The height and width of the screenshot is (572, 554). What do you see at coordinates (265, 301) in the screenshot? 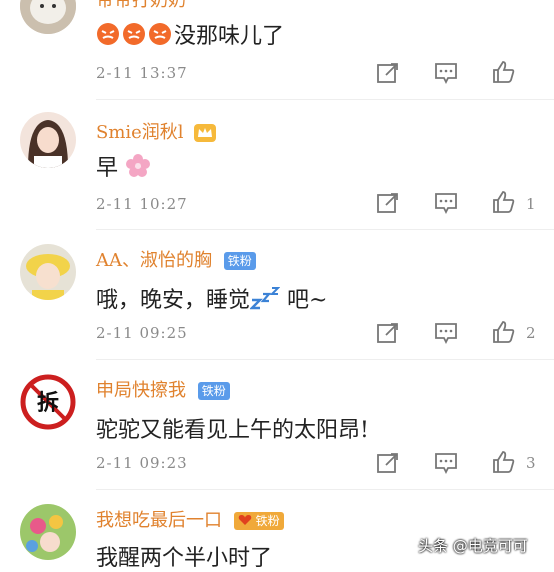
I see `sleep-zzz-icon` at bounding box center [265, 301].